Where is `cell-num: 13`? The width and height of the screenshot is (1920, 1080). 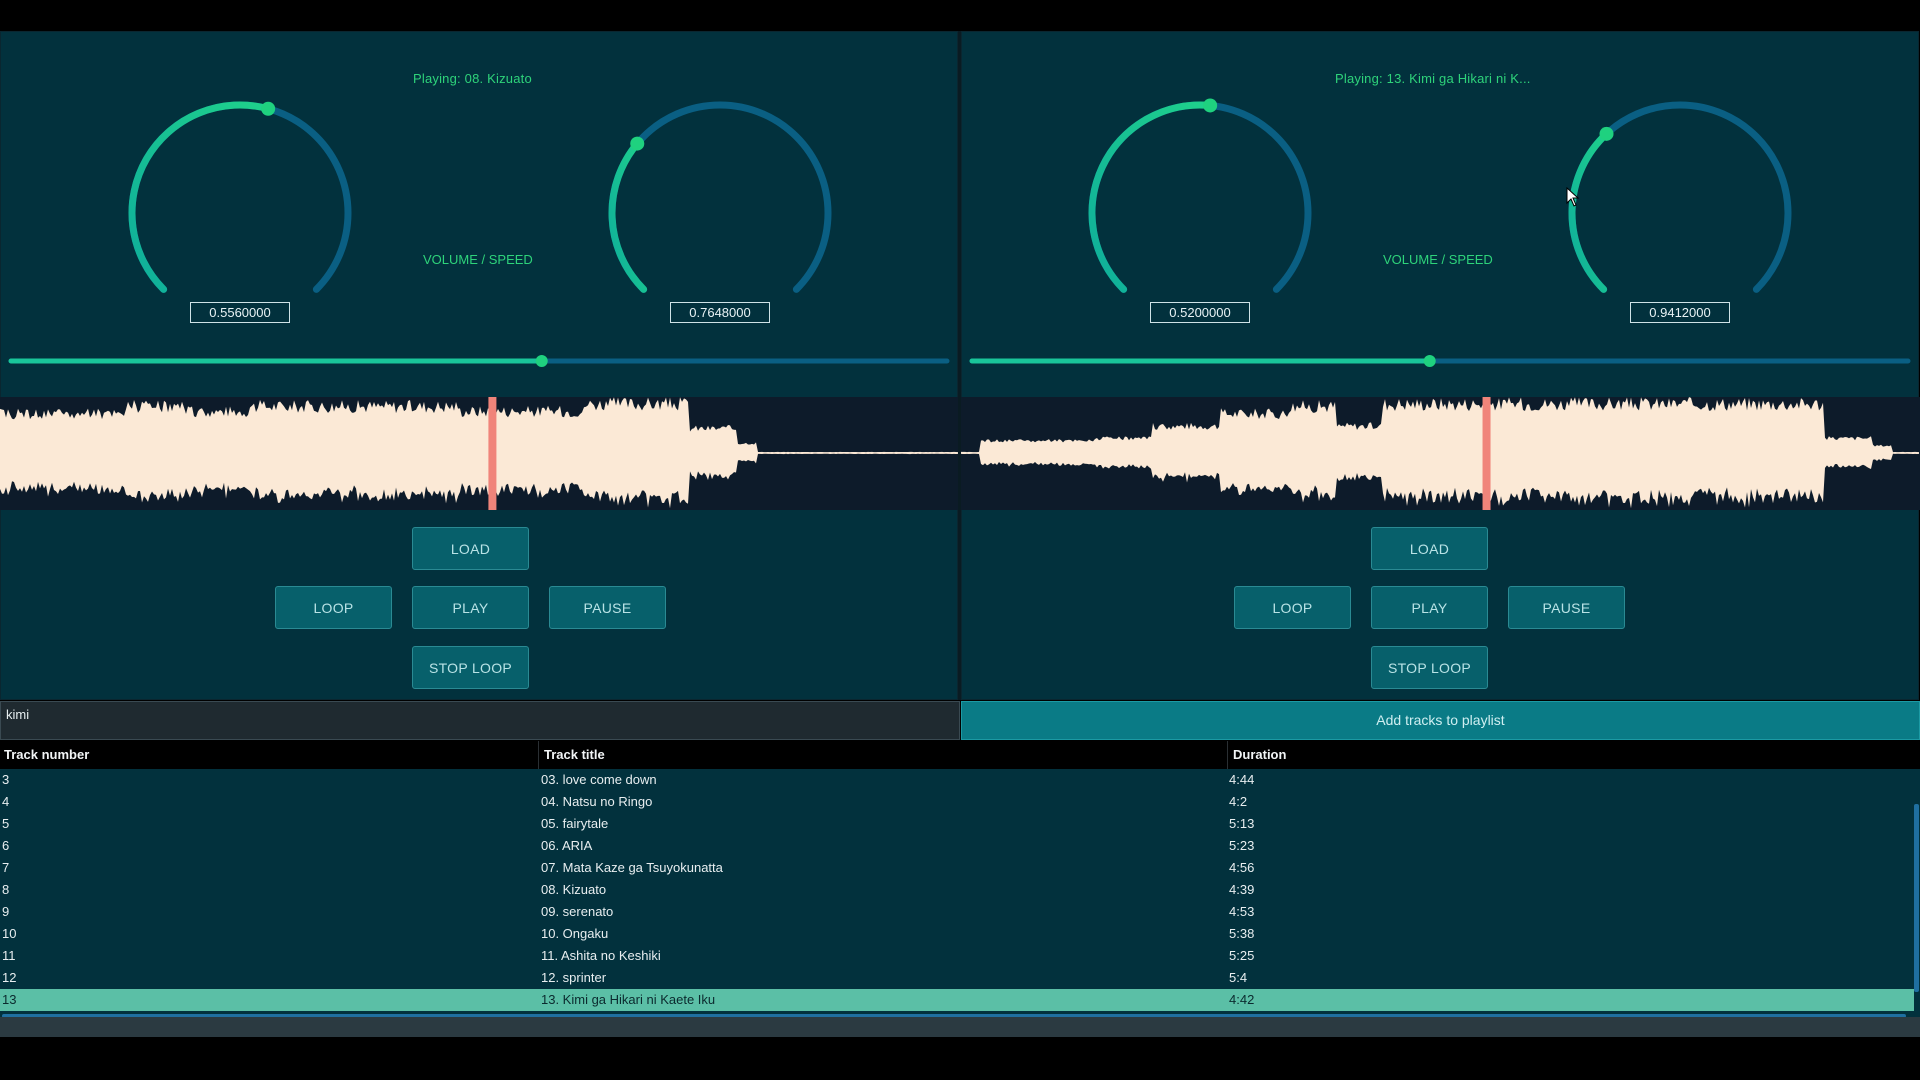
cell-num: 13 is located at coordinates (9, 999).